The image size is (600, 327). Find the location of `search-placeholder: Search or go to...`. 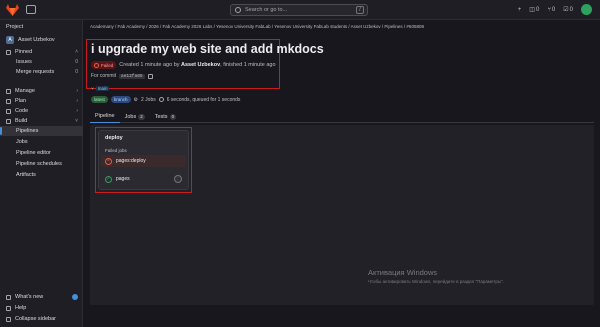

search-placeholder: Search or go to... is located at coordinates (266, 10).